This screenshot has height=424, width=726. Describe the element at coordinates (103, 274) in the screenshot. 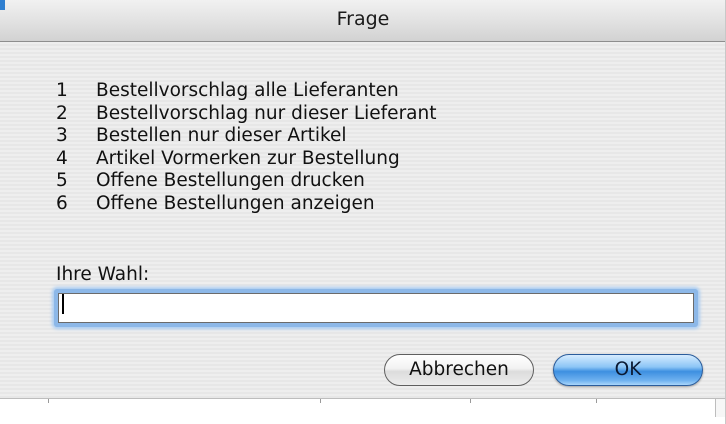

I see `choice-prompt-label: Ihre Wahl:` at that location.